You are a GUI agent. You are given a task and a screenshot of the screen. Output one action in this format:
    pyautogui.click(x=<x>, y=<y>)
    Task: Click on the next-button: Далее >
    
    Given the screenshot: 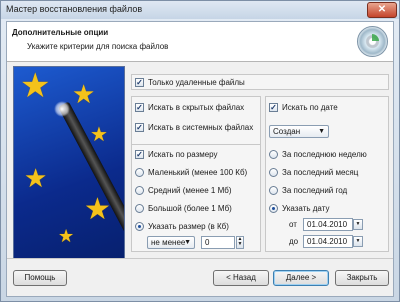 What is the action you would take?
    pyautogui.click(x=301, y=278)
    